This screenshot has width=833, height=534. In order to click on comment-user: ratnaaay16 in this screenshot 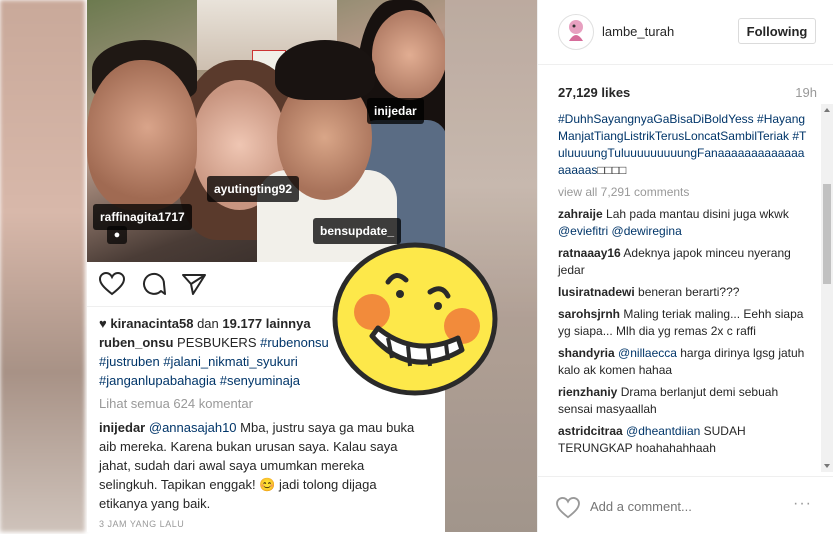, I will do `click(589, 253)`.